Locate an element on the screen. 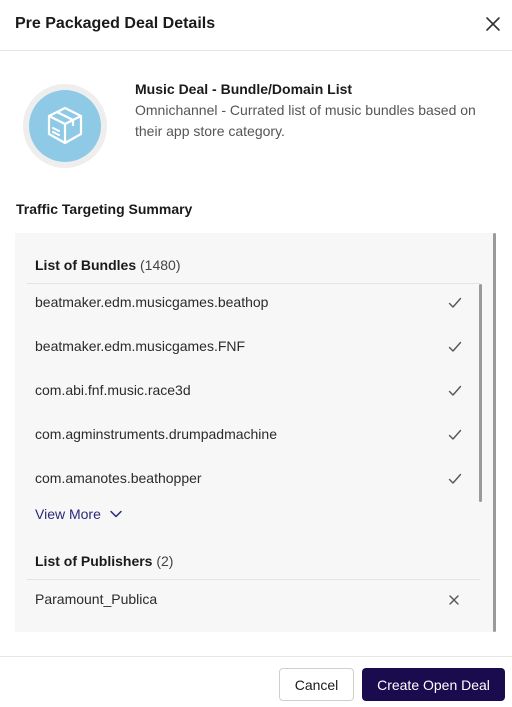 Image resolution: width=512 pixels, height=707 pixels. cancel-button: Cancel is located at coordinates (316, 684).